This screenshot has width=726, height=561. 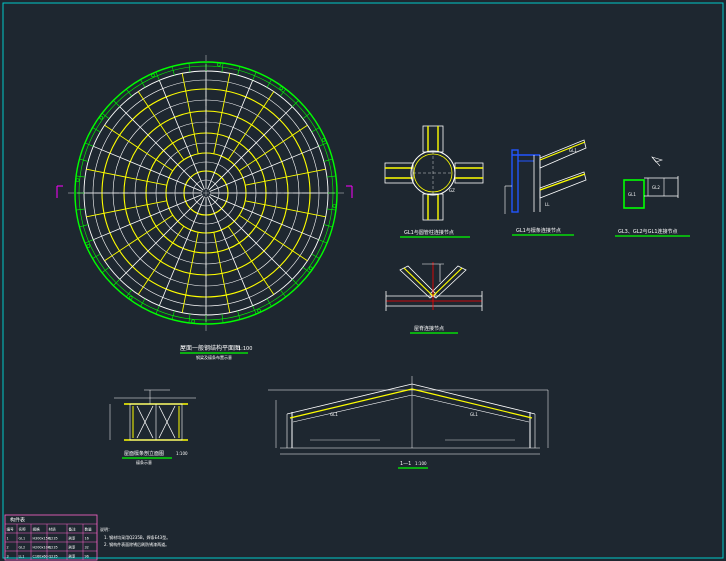 I want to click on notes-line-2: 2. 钢构件表面除锈后刷防锈漆两道。, so click(x=136, y=544).